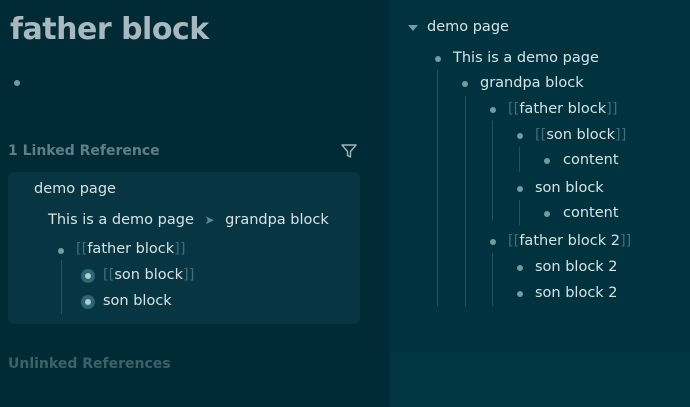  I want to click on linked-references-header: 1 Linked Reference, so click(84, 151).